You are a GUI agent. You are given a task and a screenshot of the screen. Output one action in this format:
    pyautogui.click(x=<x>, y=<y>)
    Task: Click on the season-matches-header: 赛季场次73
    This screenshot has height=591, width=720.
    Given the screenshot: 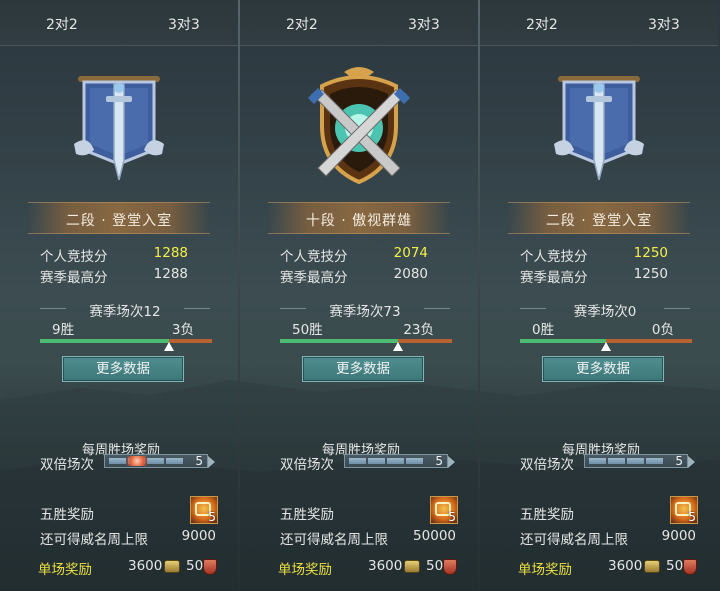 What is the action you would take?
    pyautogui.click(x=365, y=309)
    